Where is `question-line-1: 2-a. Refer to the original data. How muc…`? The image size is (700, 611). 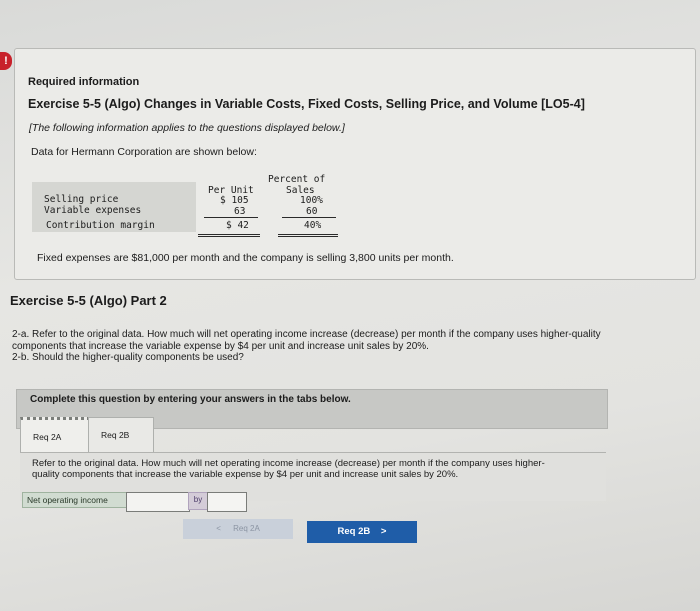 question-line-1: 2-a. Refer to the original data. How muc… is located at coordinates (306, 334).